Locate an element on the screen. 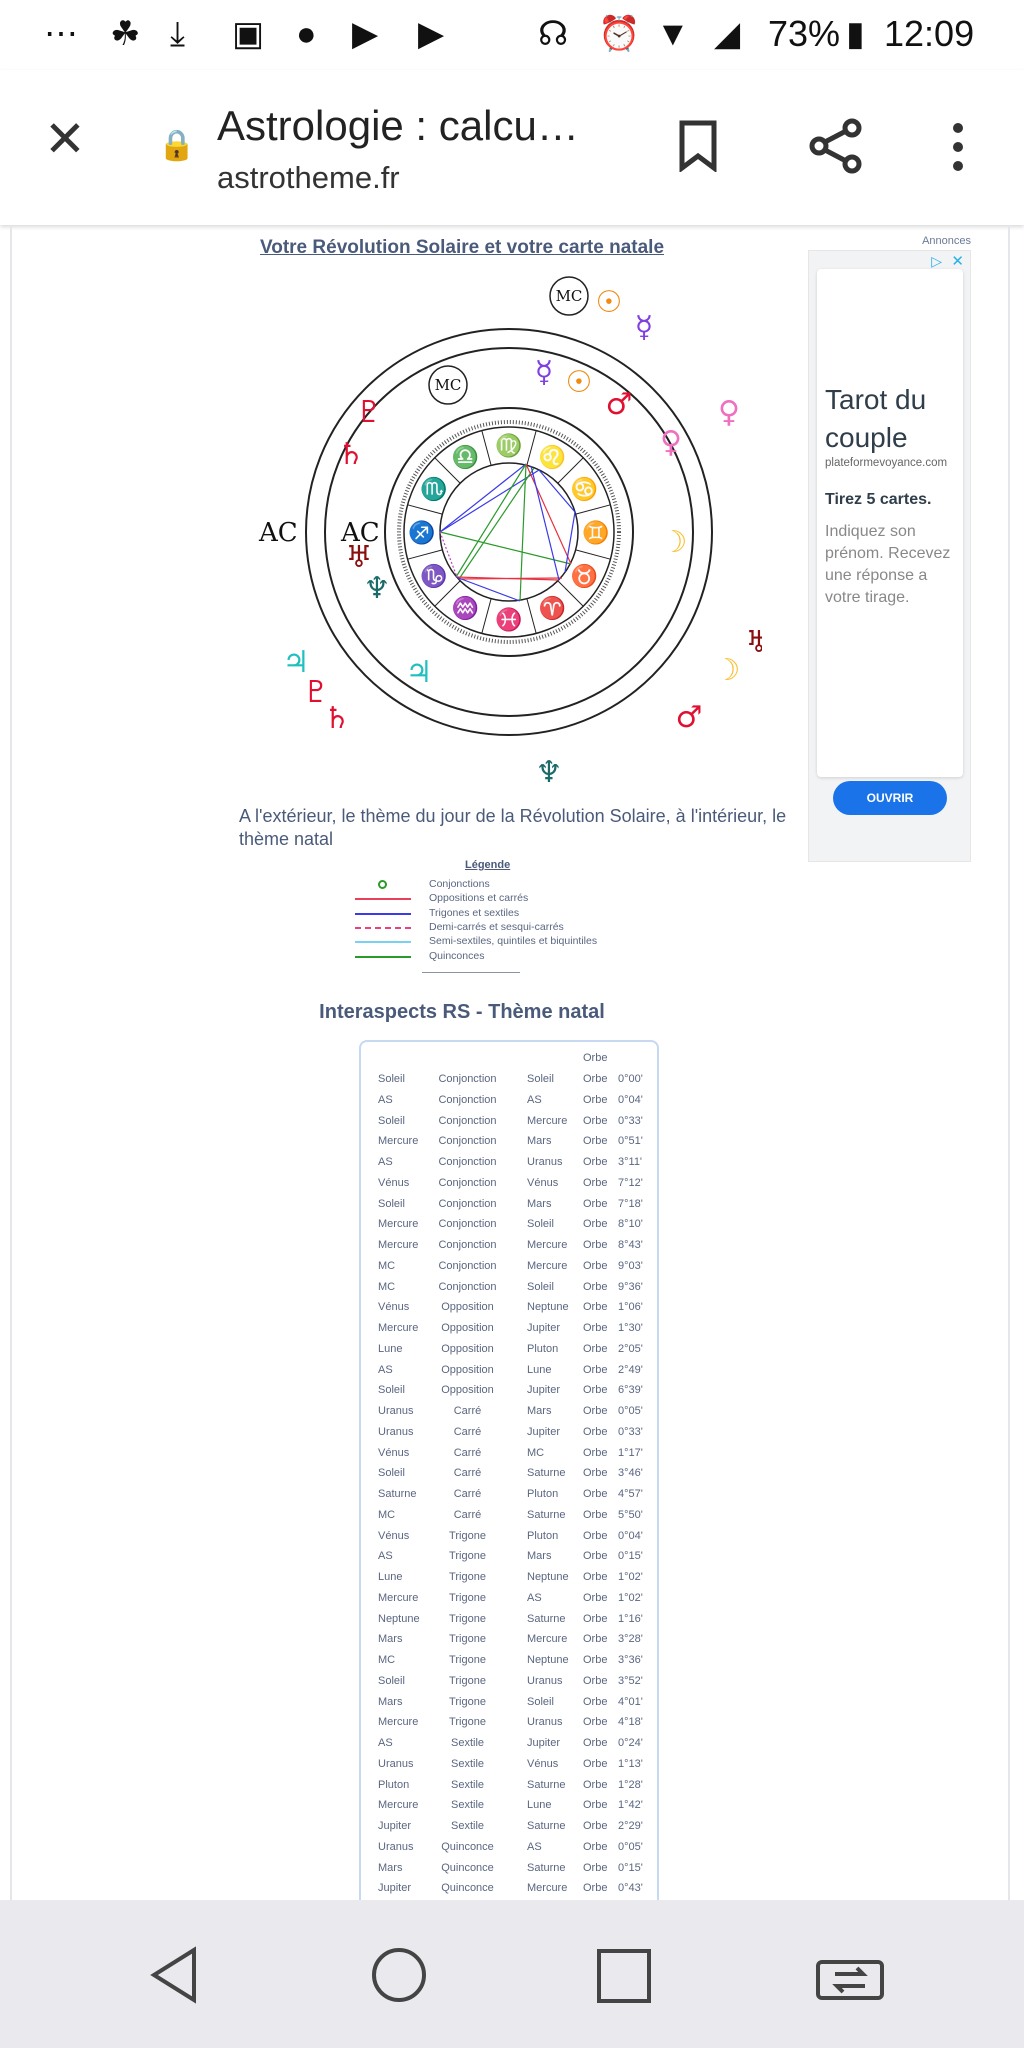 The width and height of the screenshot is (1024, 2048). orbe-value-cell: 1°13' is located at coordinates (630, 1763).